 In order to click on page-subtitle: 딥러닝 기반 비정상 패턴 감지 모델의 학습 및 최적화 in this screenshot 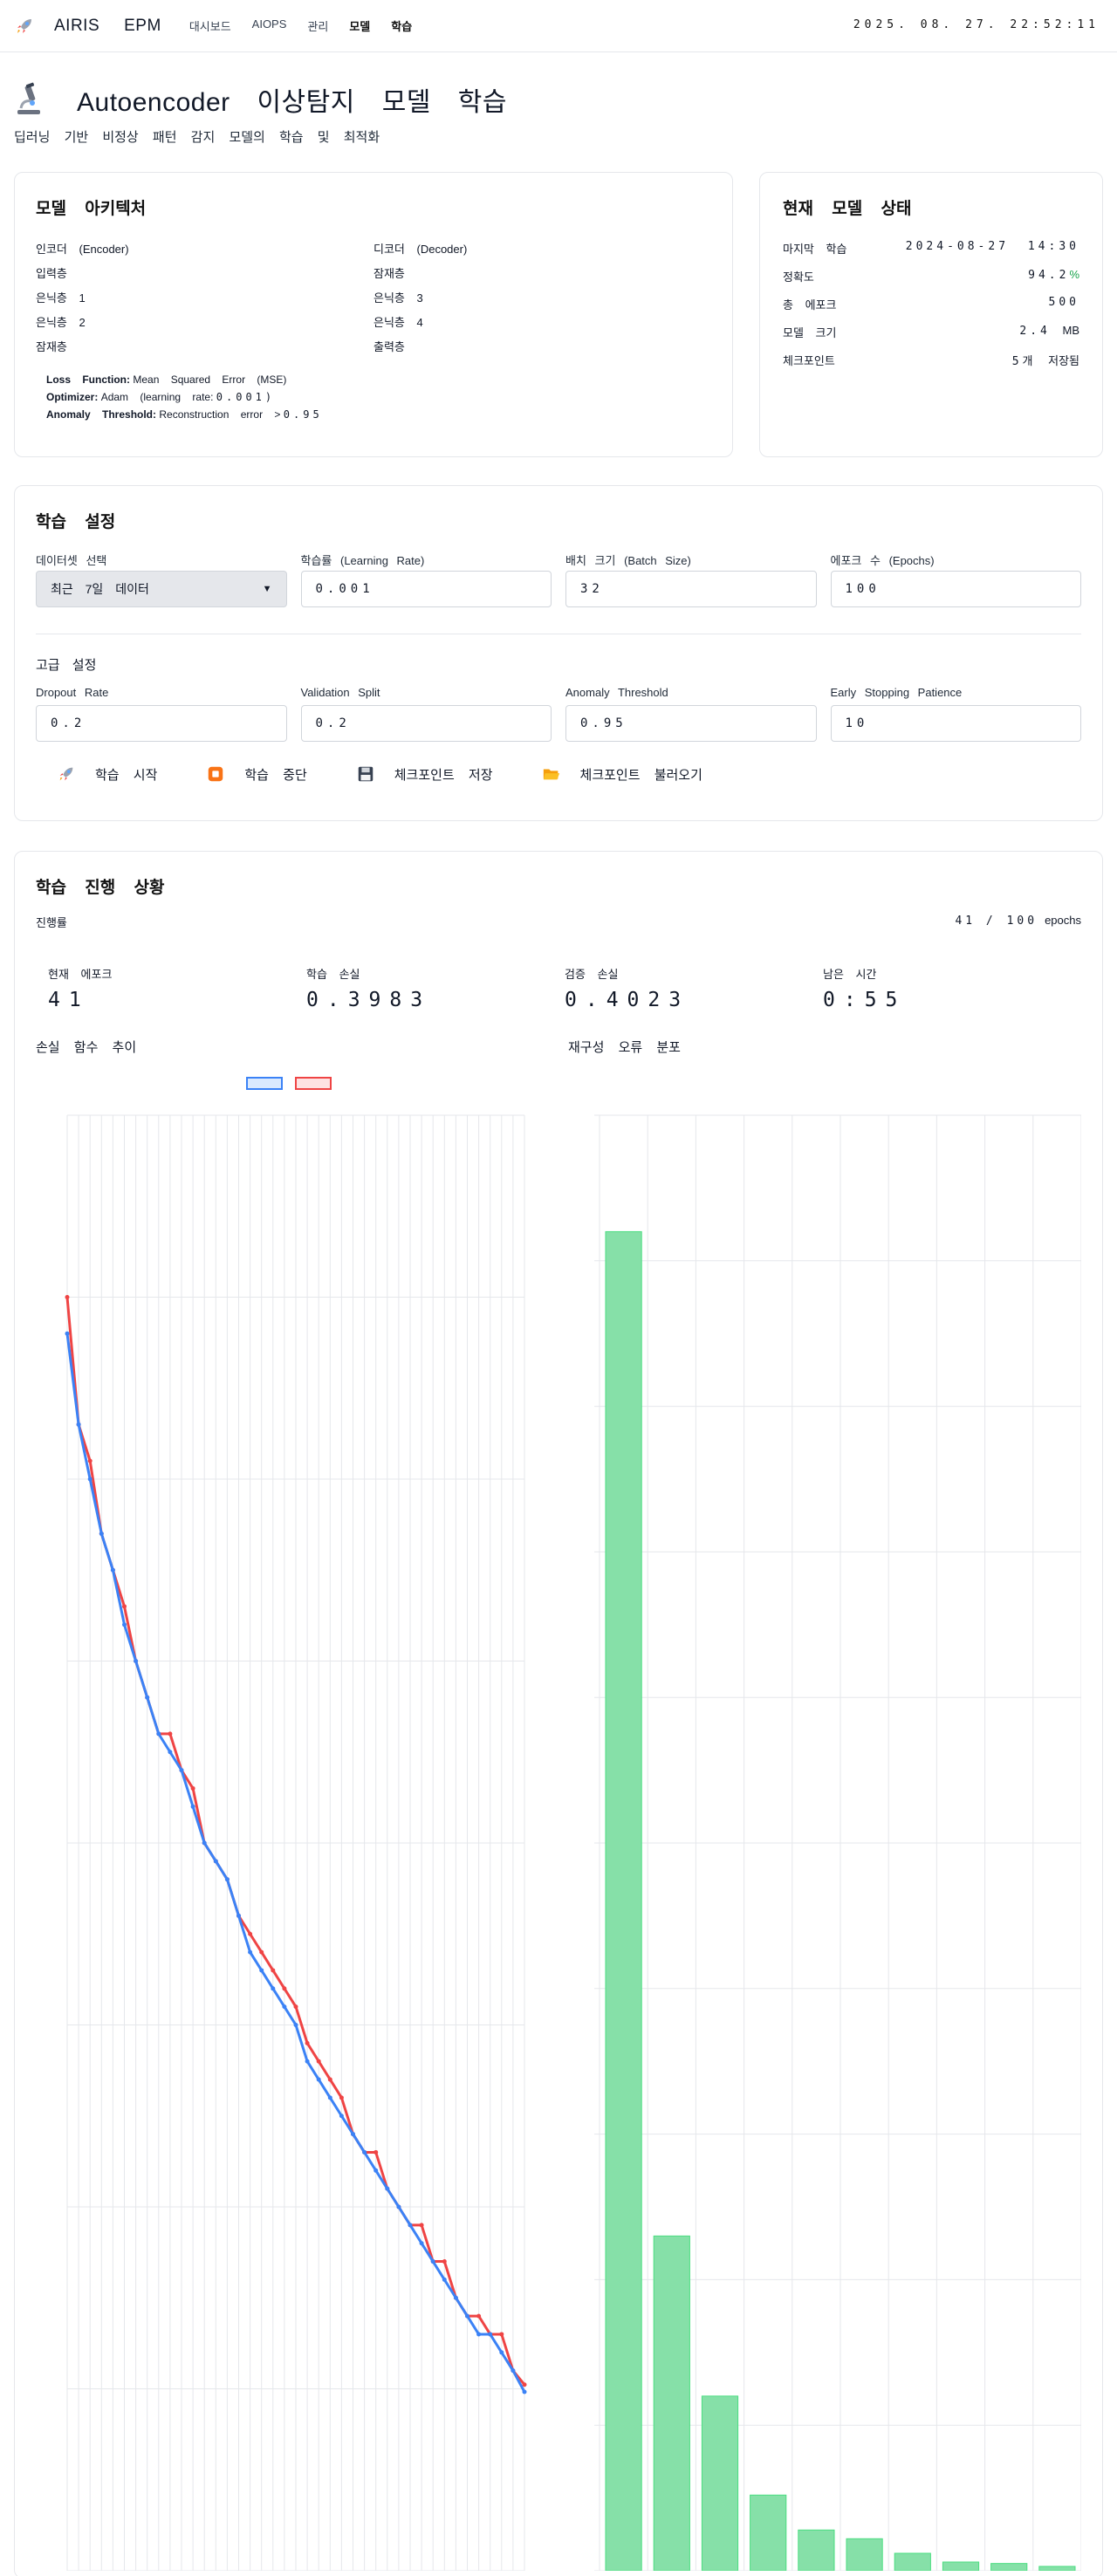, I will do `click(197, 138)`.